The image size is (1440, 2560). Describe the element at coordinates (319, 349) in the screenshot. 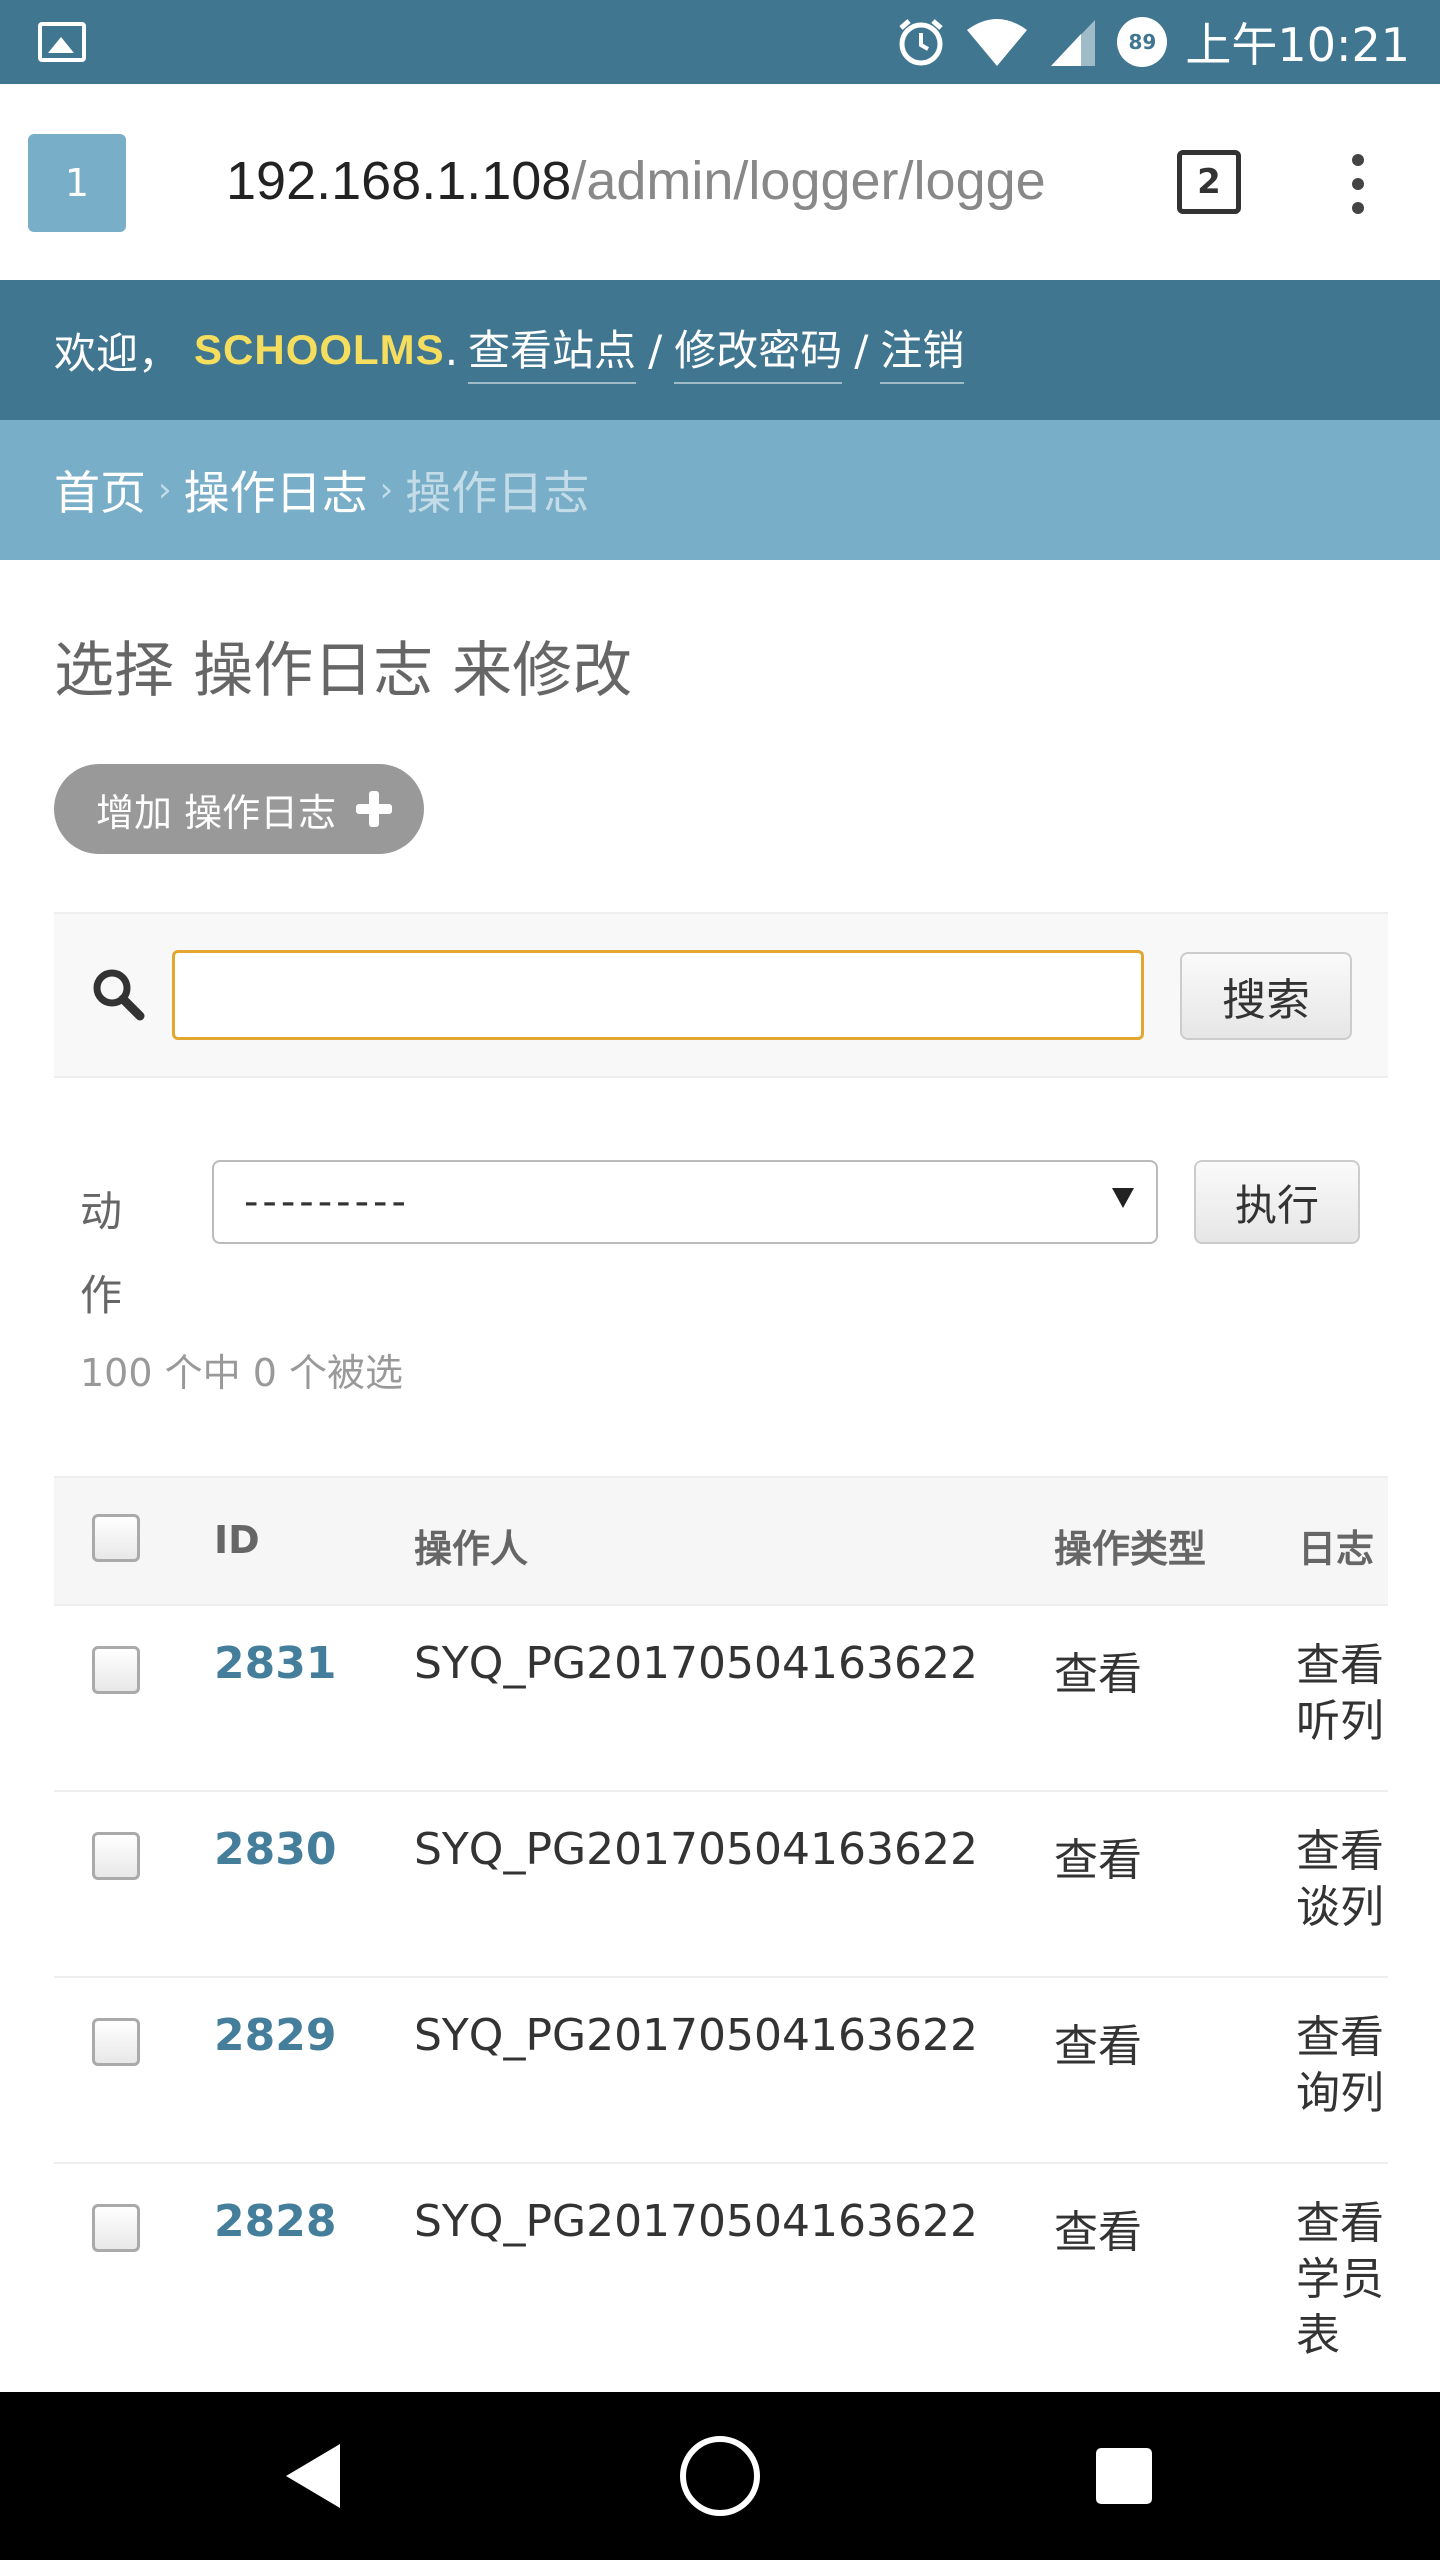

I see `username: SCHOOLMS` at that location.